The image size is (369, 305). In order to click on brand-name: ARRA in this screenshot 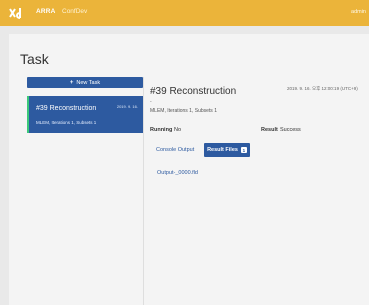, I will do `click(46, 11)`.